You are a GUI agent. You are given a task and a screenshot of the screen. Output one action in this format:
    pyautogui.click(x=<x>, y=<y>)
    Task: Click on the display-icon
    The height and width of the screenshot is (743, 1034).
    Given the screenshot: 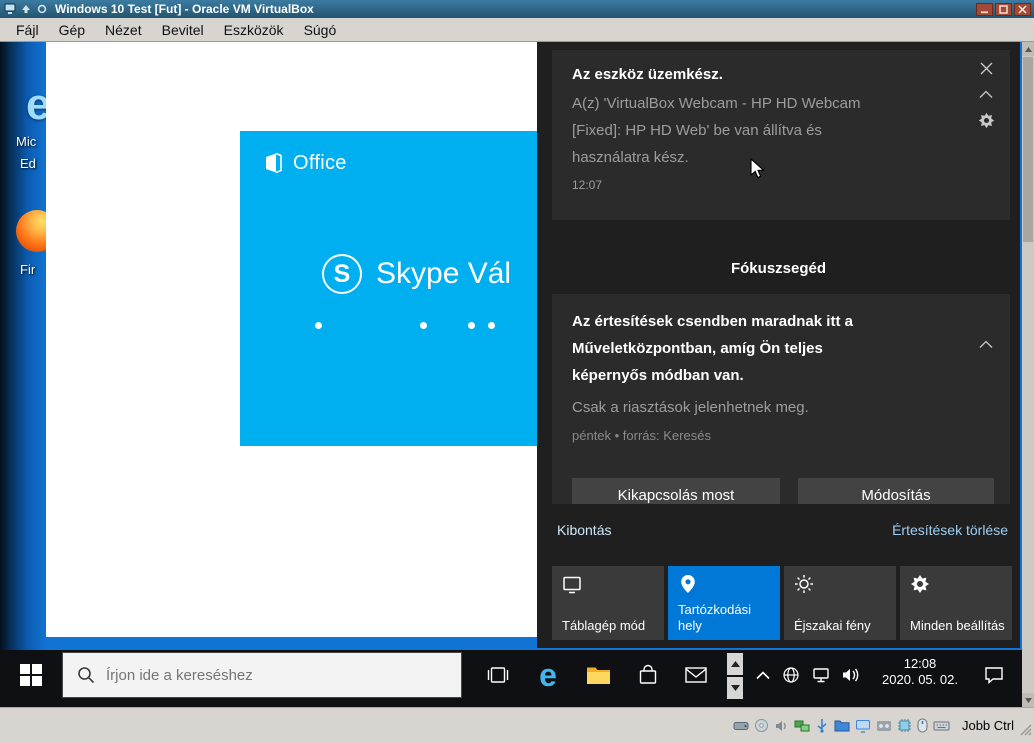 What is the action you would take?
    pyautogui.click(x=863, y=726)
    